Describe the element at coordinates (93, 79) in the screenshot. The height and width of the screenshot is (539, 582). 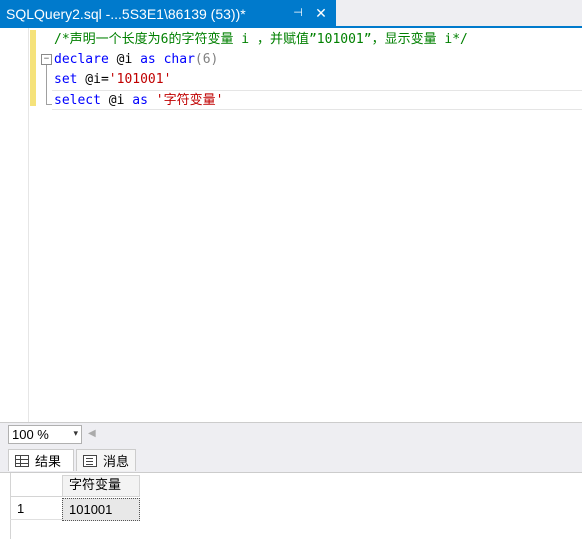
I see `identifier-token: @i=` at that location.